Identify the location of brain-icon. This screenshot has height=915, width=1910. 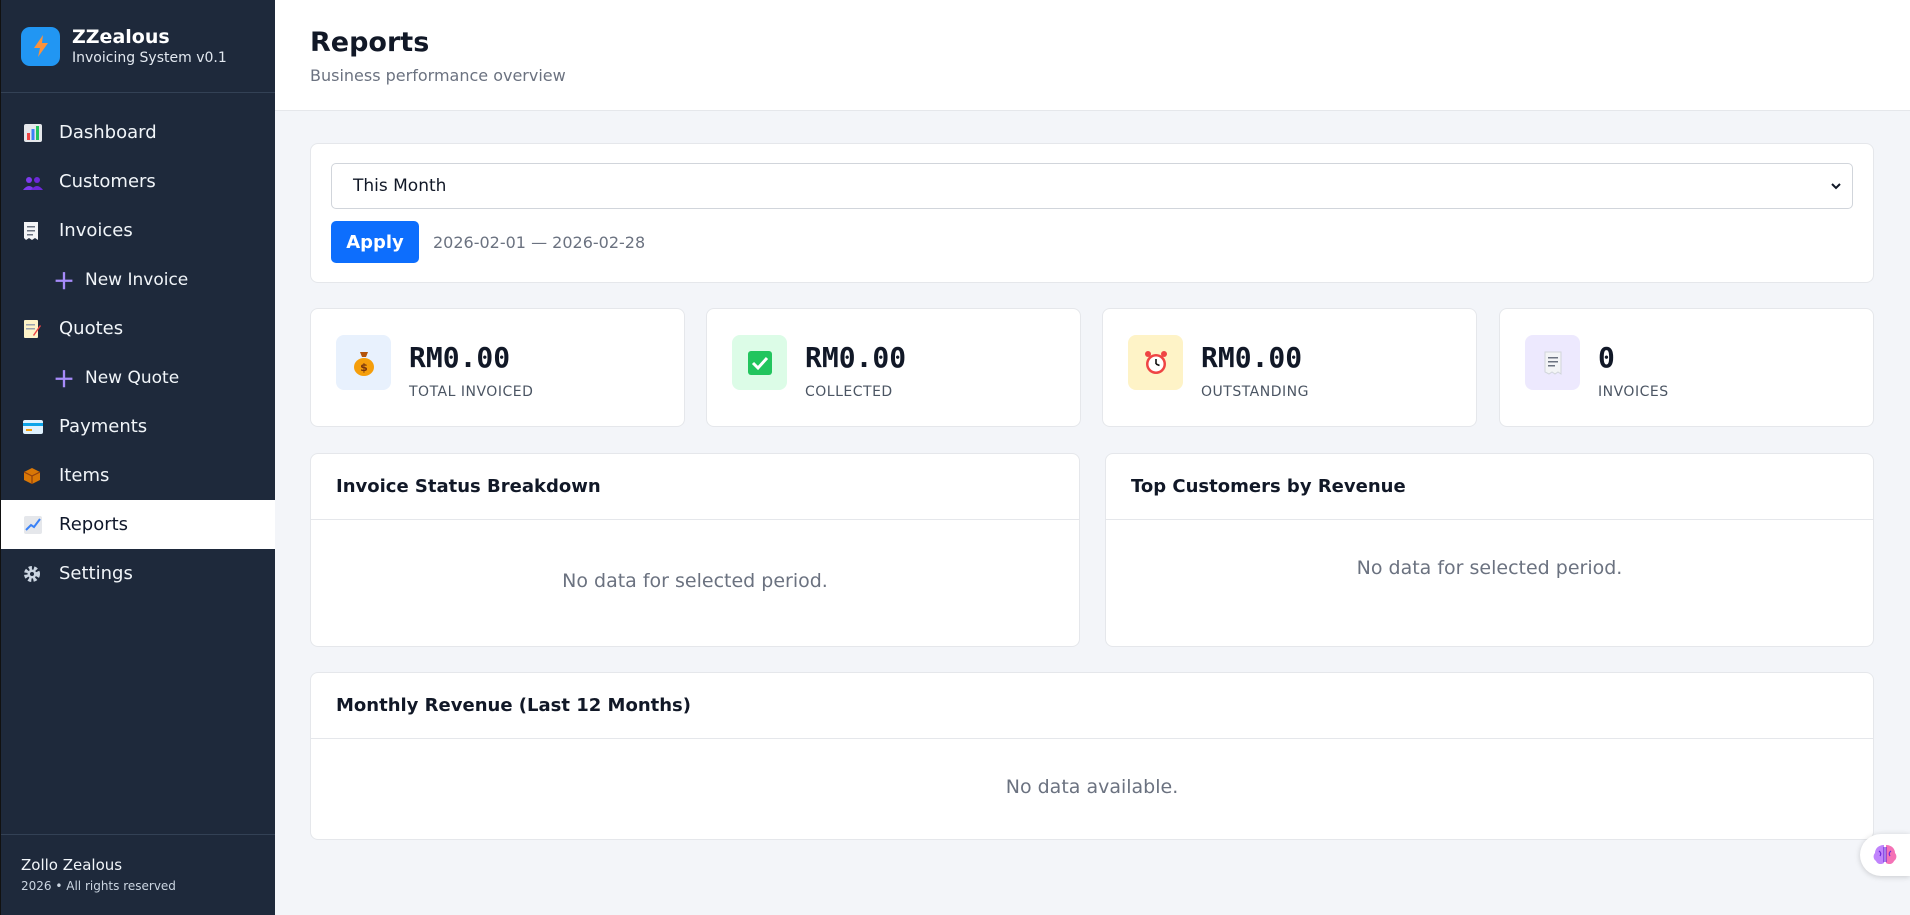
(1885, 855).